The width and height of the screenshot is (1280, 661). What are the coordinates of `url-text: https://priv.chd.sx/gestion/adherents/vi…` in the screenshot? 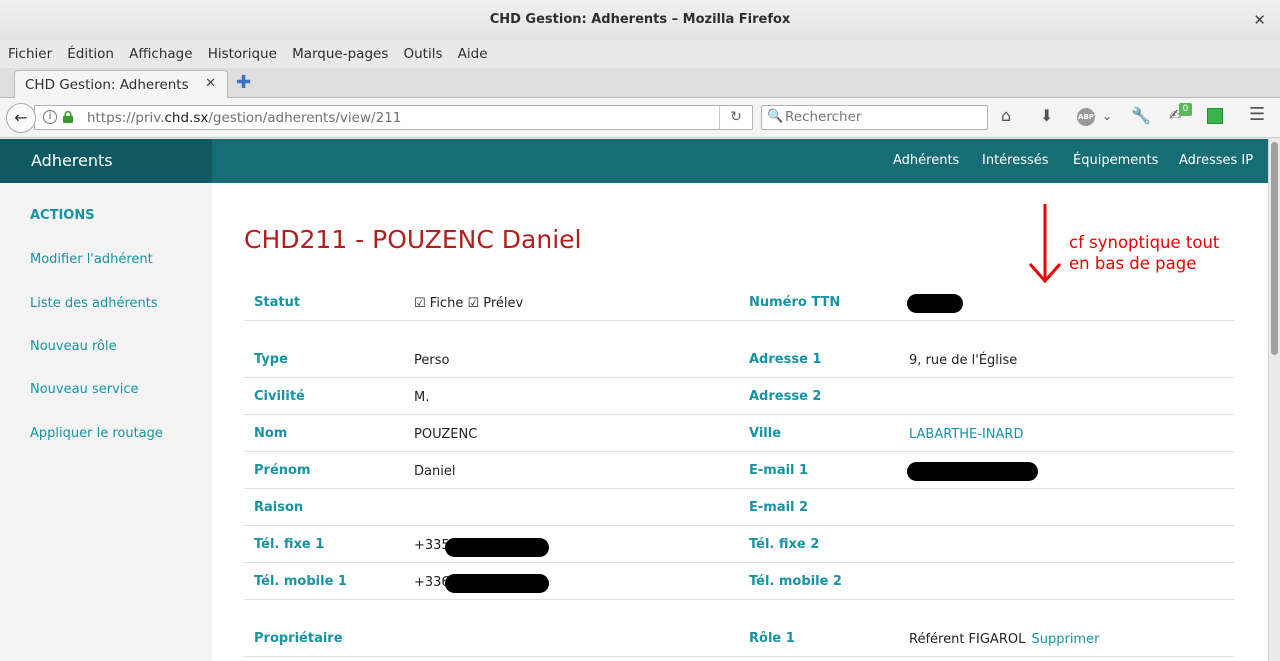 It's located at (244, 118).